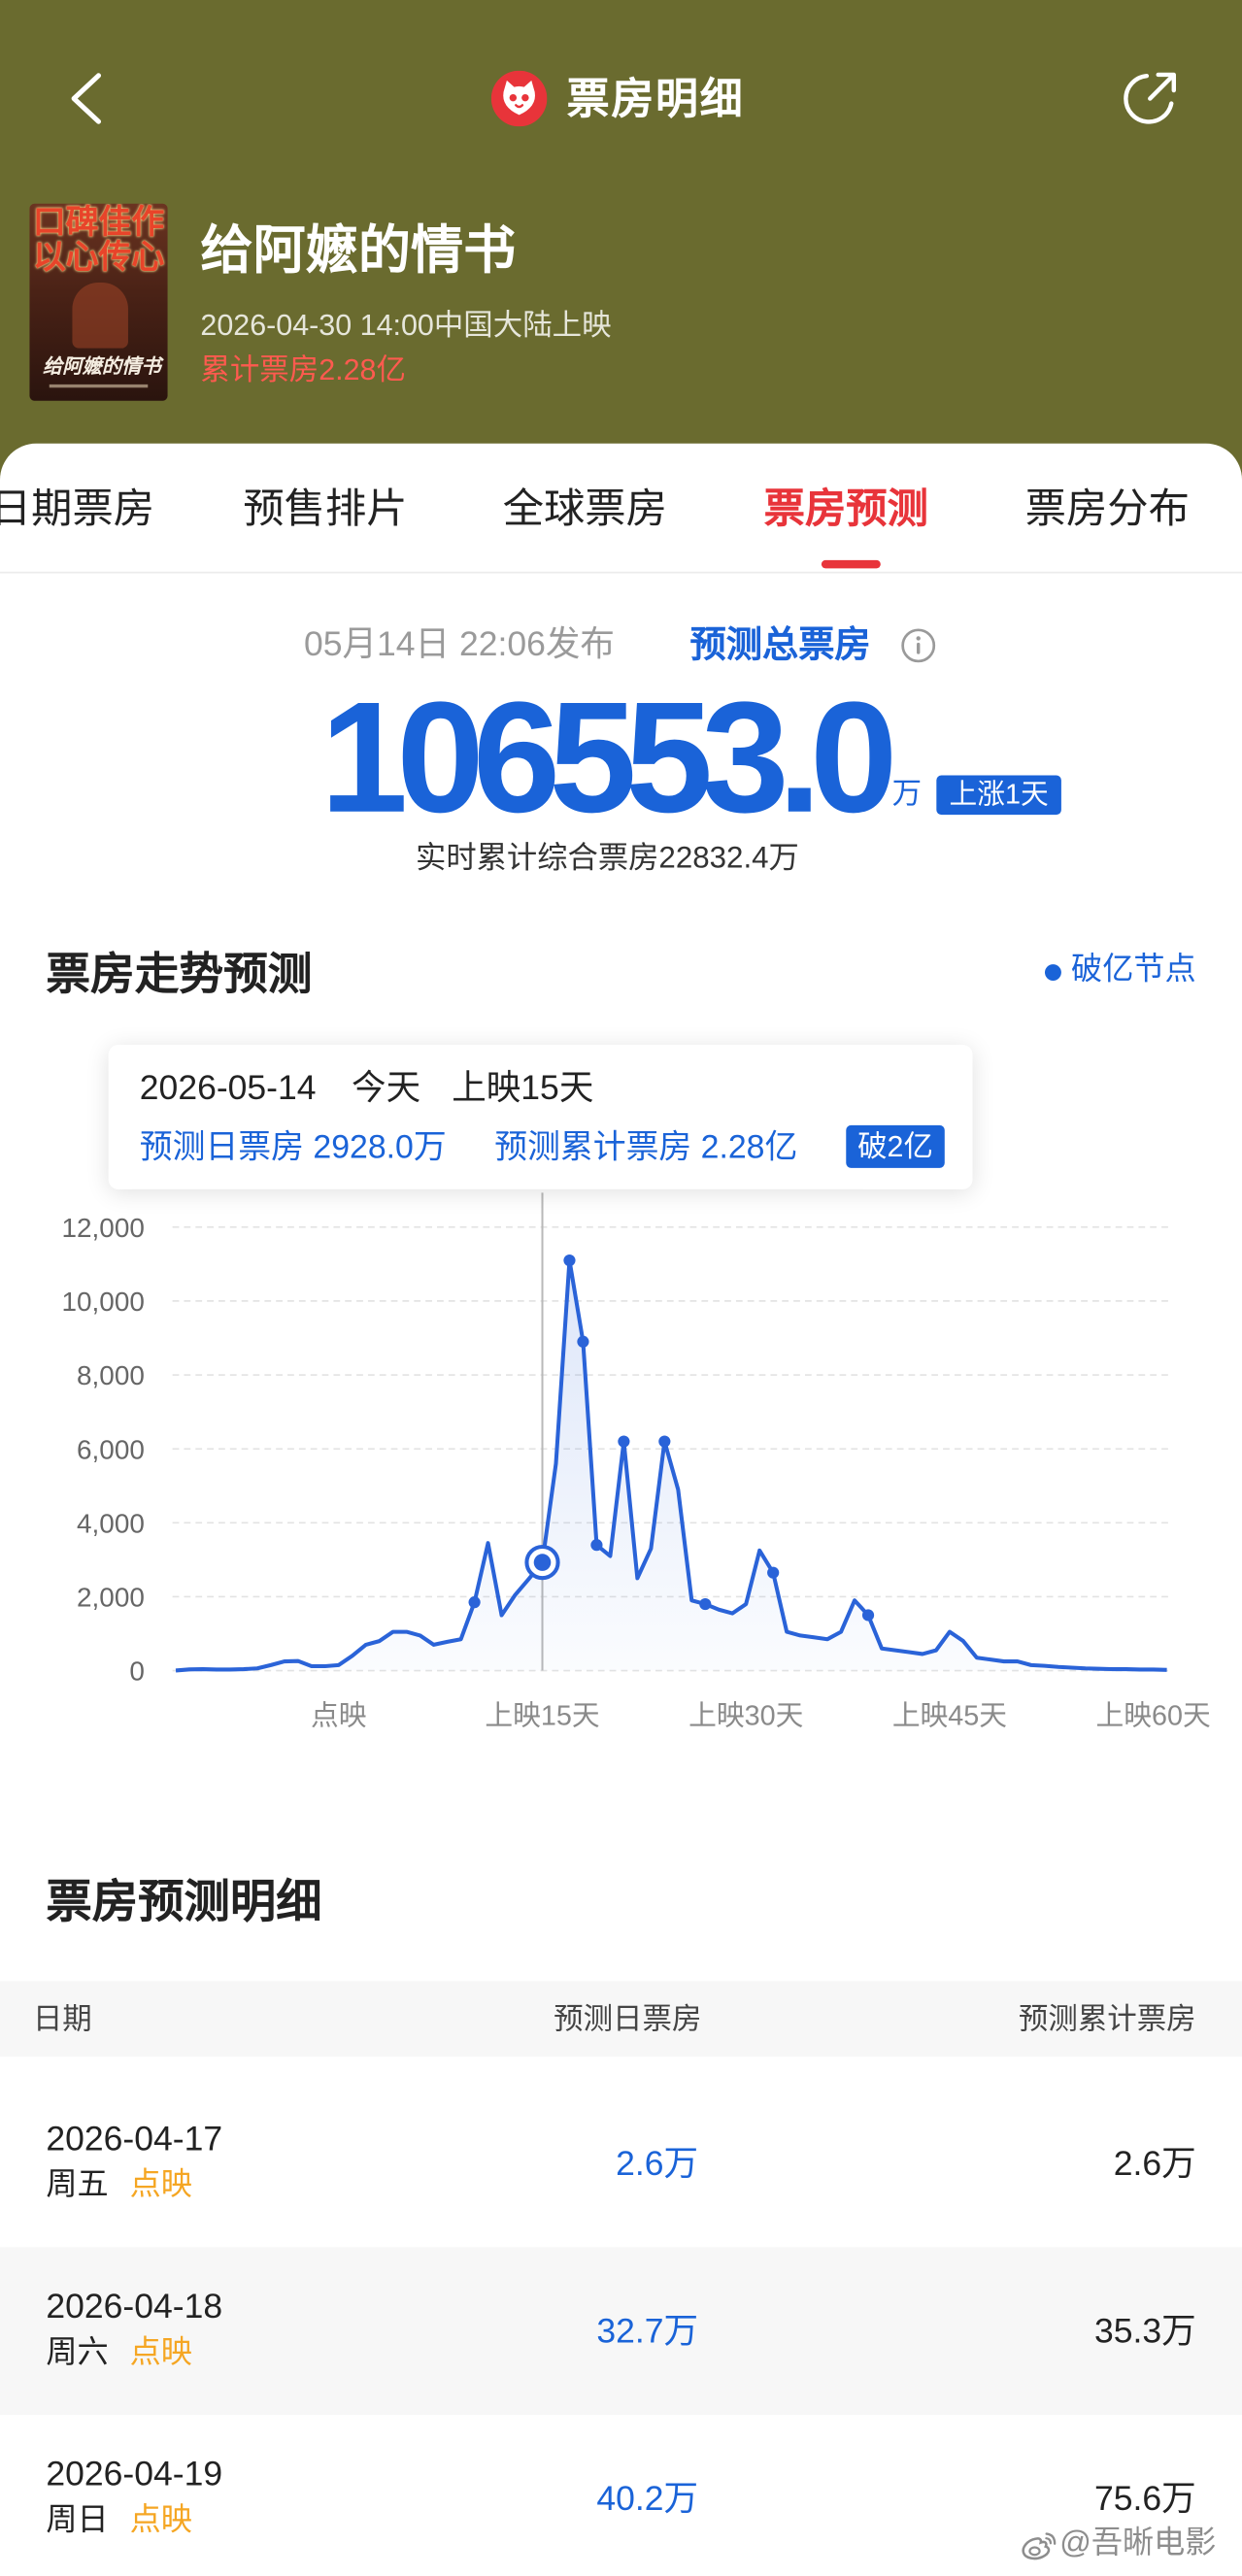 The height and width of the screenshot is (2576, 1242). What do you see at coordinates (103, 1228) in the screenshot?
I see `y-tick-label: 12,000` at bounding box center [103, 1228].